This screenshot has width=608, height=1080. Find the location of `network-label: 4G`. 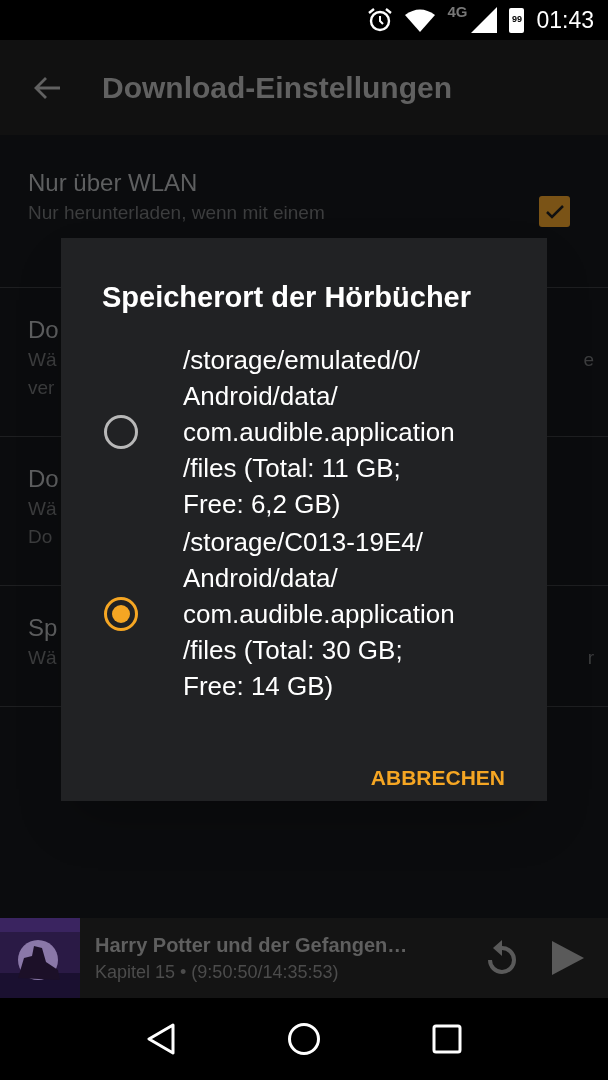

network-label: 4G is located at coordinates (457, 12).